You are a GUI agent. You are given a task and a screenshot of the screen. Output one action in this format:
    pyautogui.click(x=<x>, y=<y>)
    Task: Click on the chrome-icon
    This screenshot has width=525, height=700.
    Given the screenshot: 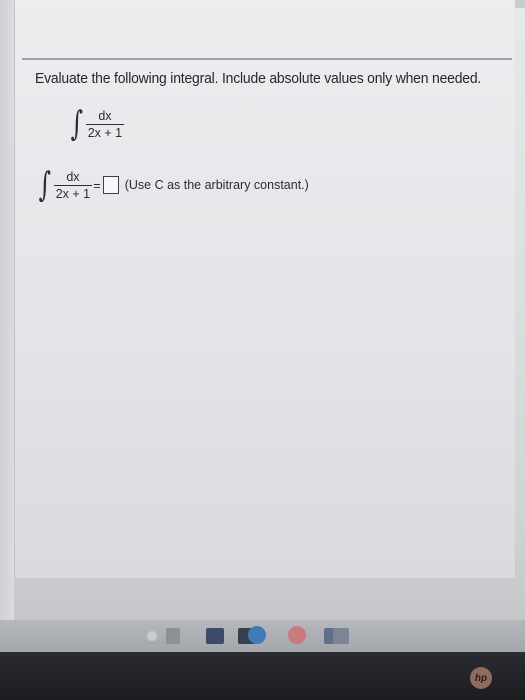 What is the action you would take?
    pyautogui.click(x=297, y=635)
    